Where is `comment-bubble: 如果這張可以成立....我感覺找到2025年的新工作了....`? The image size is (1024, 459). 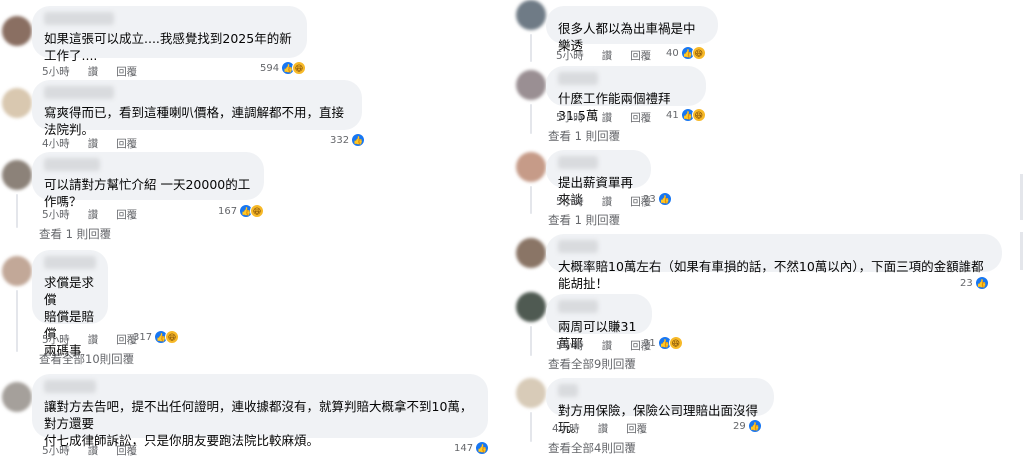
comment-bubble: 如果這張可以成立....我感覺找到2025年的新工作了.... is located at coordinates (169, 34).